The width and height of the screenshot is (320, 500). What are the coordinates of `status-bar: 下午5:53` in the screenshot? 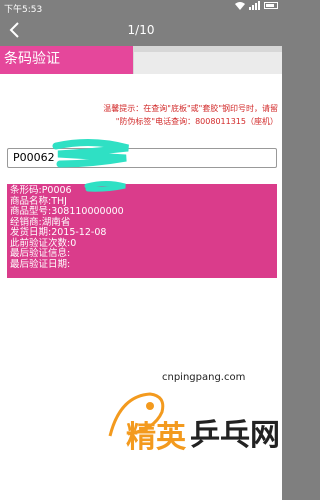 It's located at (141, 7).